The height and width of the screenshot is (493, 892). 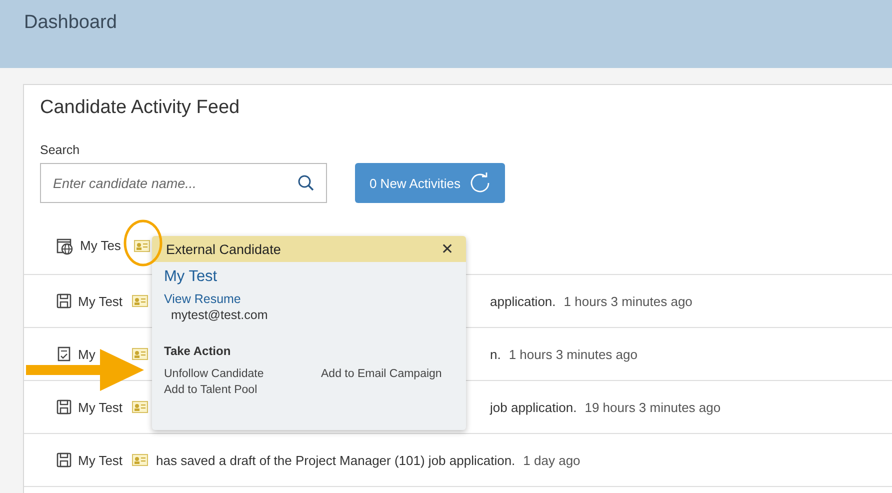 What do you see at coordinates (306, 183) in the screenshot?
I see `search-icon` at bounding box center [306, 183].